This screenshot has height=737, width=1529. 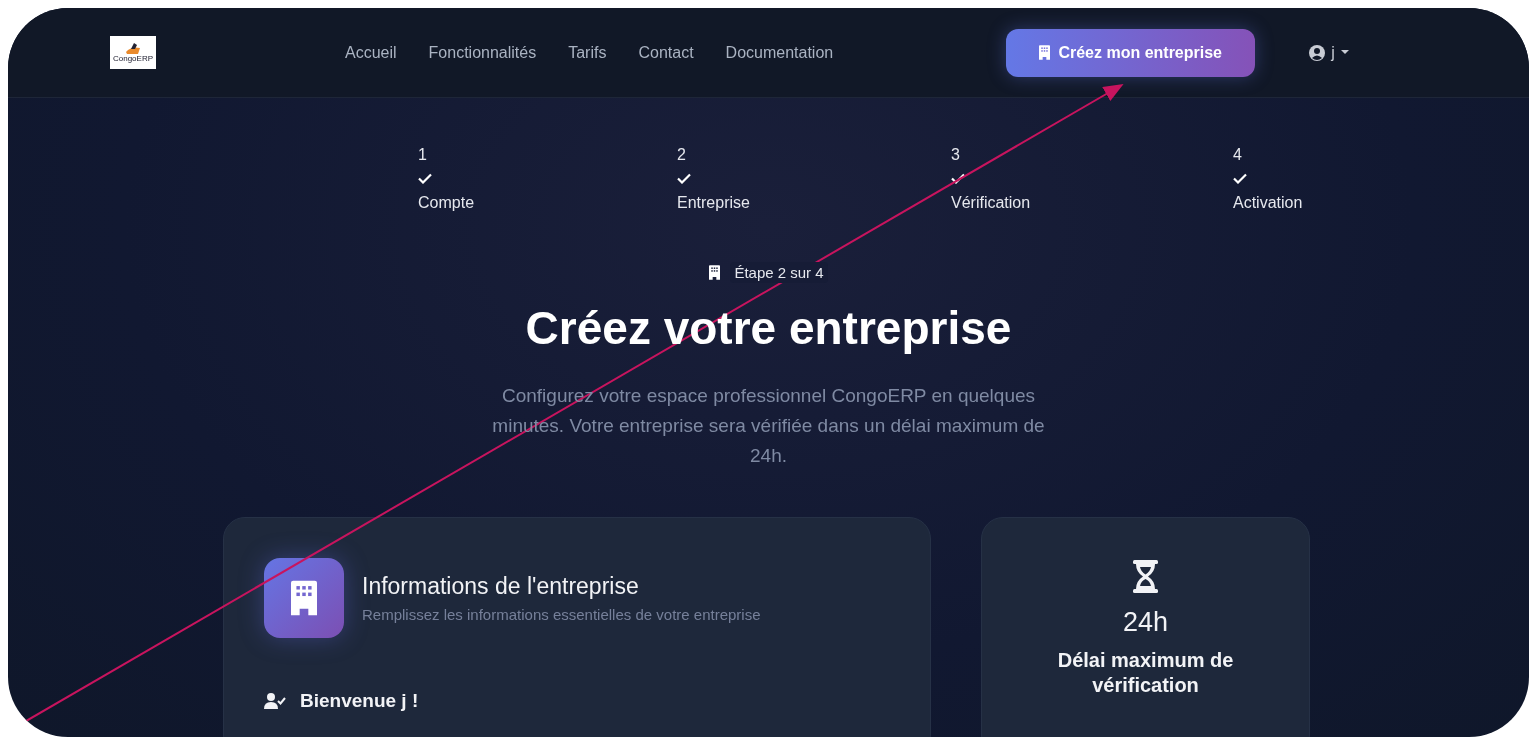 I want to click on delay-label: Délai maximum de vérification, so click(x=1145, y=673).